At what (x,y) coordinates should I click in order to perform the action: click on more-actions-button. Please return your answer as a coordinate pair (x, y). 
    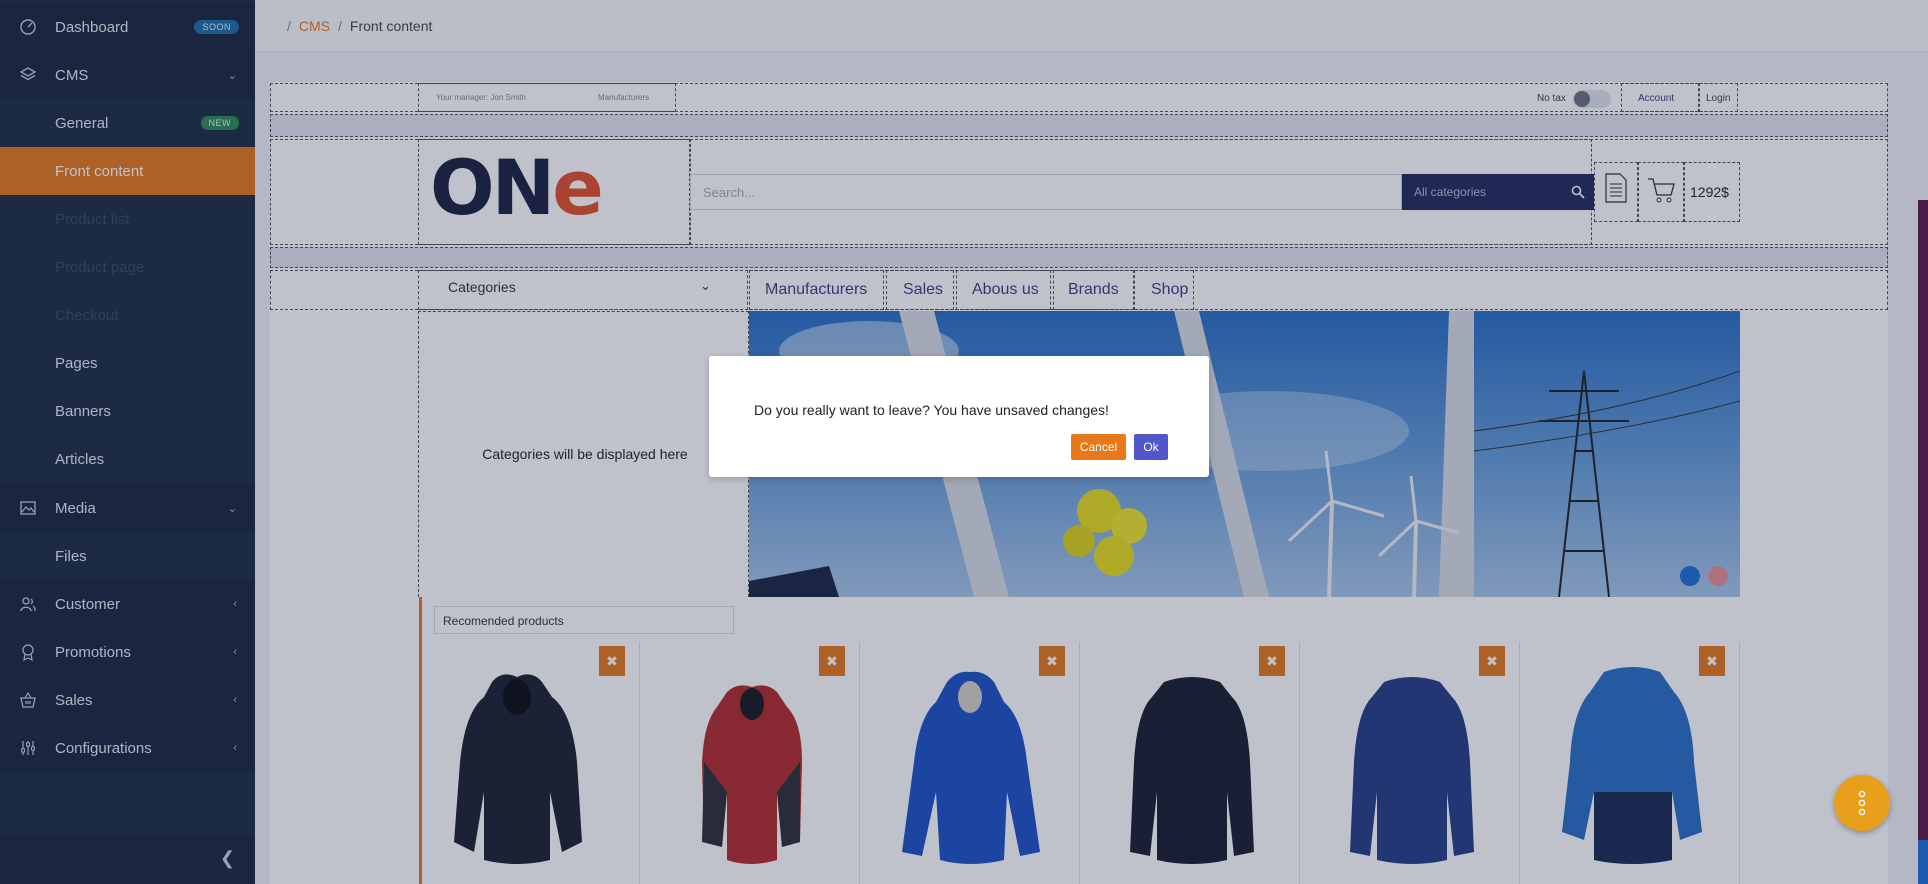
    Looking at the image, I should click on (1862, 803).